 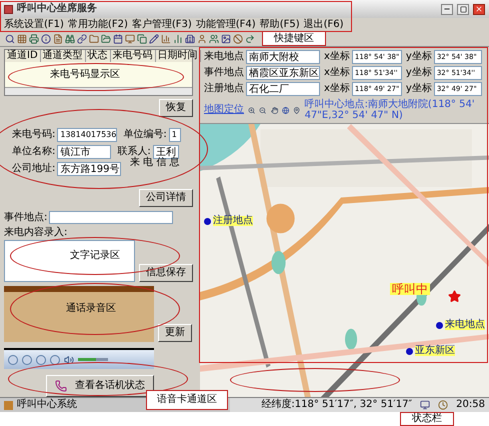 I want to click on volume-slider, so click(x=93, y=360).